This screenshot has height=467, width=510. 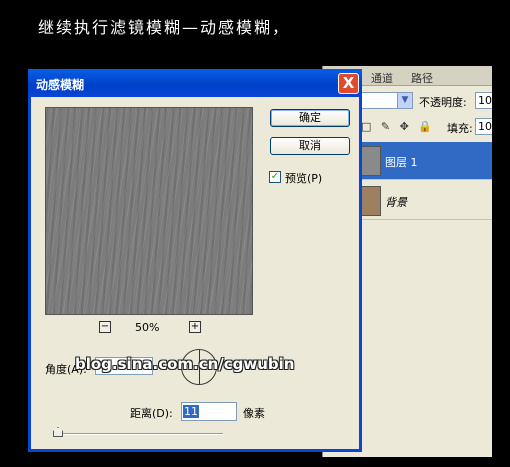 I want to click on tab-channels: 通道, so click(x=382, y=78).